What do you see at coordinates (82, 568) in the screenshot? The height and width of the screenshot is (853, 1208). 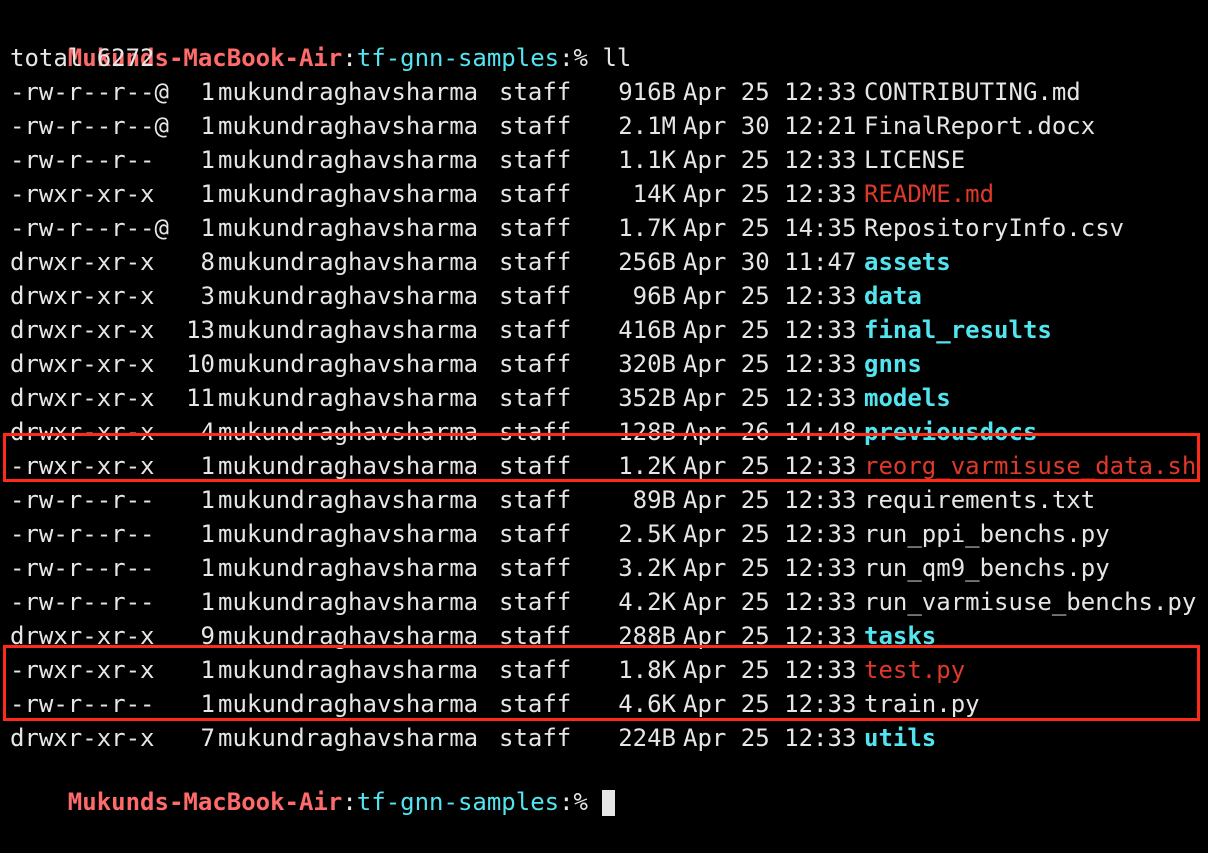 I see `permissions: -rw-r--r--` at bounding box center [82, 568].